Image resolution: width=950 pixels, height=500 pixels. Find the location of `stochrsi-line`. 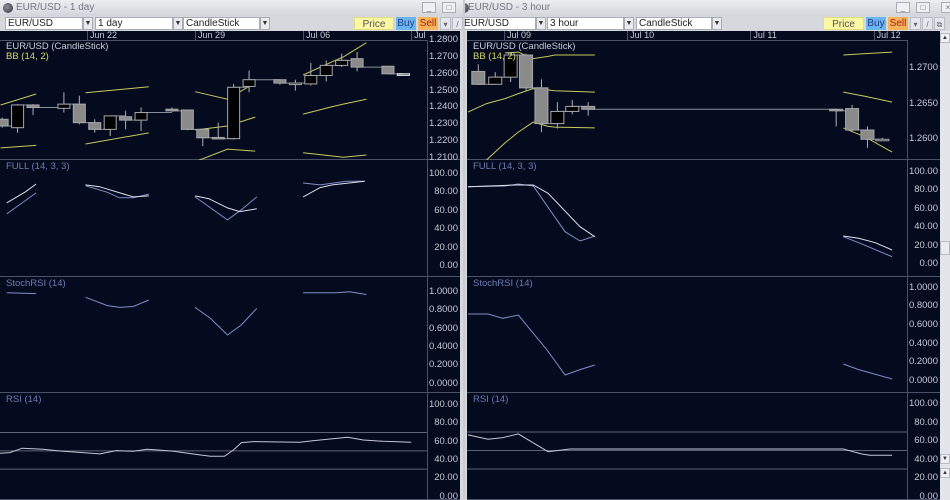

stochrsi-line is located at coordinates (117, 302).